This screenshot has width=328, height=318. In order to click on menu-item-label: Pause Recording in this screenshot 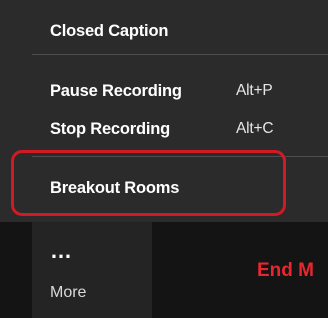, I will do `click(116, 90)`.